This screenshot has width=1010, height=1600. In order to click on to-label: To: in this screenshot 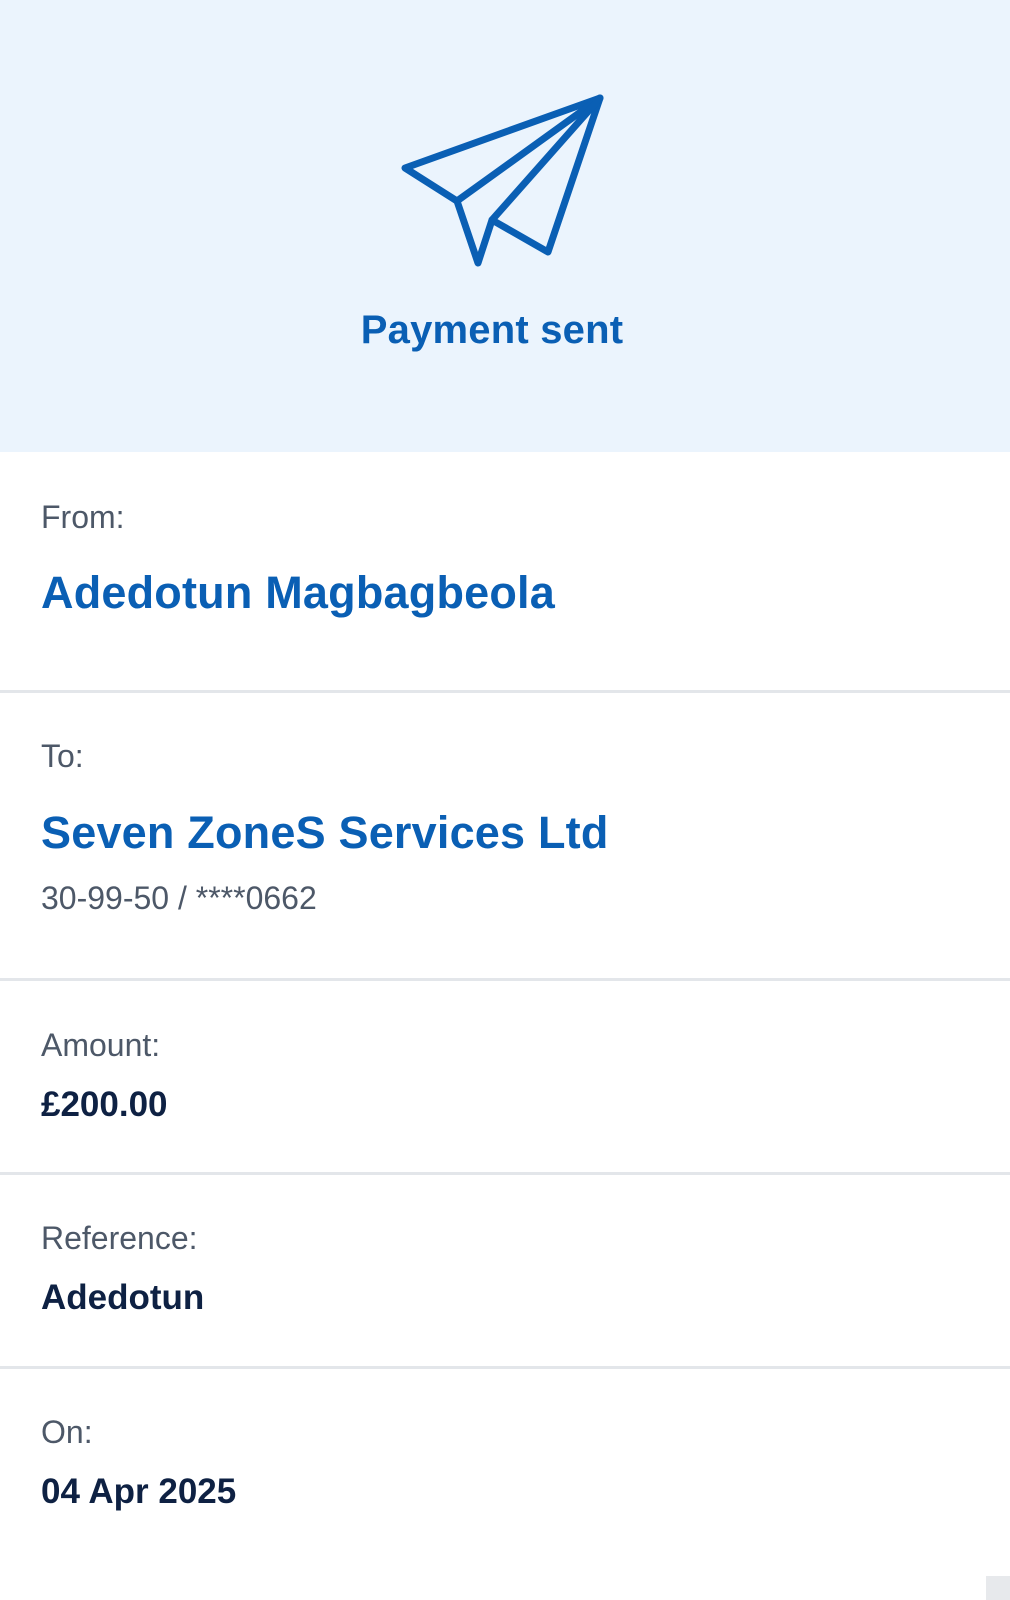, I will do `click(62, 756)`.